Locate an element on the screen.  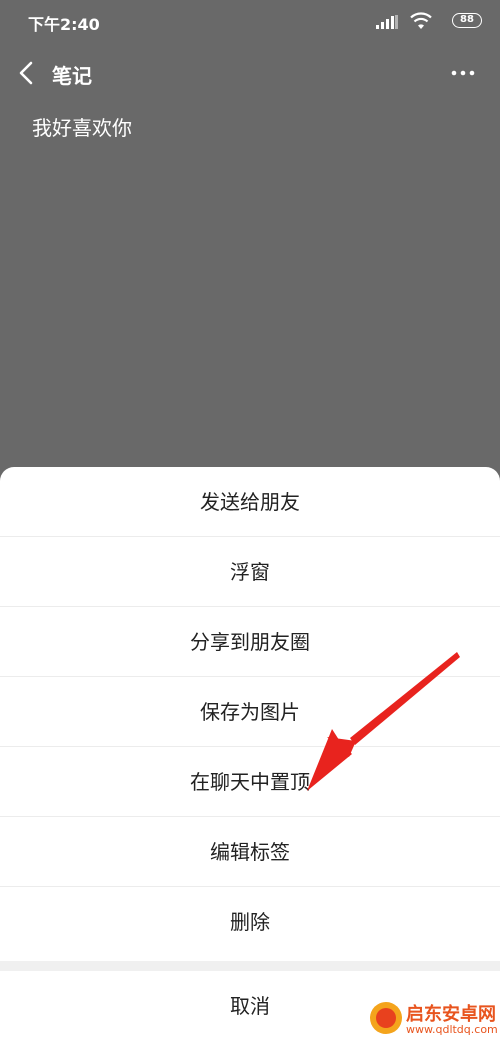
pin-in-chat-button: 在聊天中置顶 is located at coordinates (250, 782).